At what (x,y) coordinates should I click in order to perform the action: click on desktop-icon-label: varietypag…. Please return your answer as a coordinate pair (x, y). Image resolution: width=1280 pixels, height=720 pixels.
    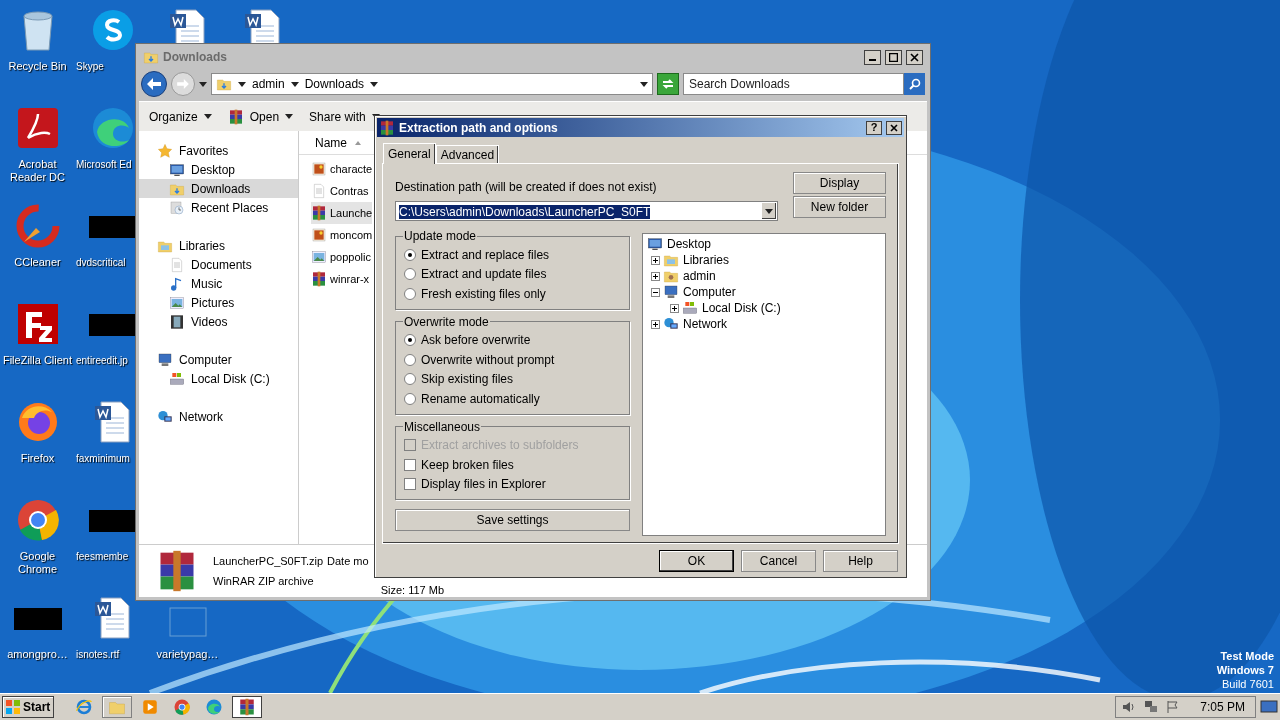
    Looking at the image, I should click on (187, 654).